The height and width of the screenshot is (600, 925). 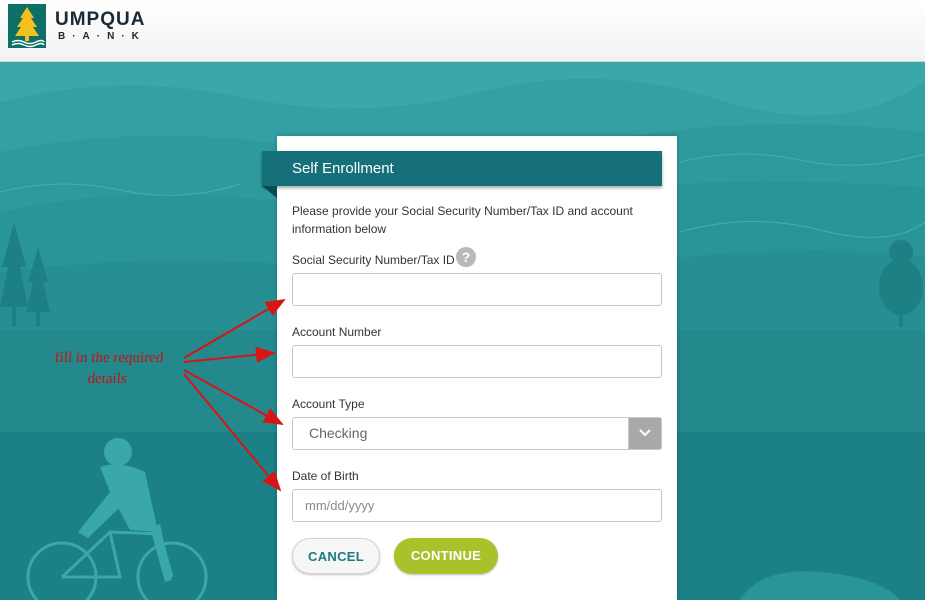 What do you see at coordinates (328, 404) in the screenshot?
I see `account-type-label: Account Type` at bounding box center [328, 404].